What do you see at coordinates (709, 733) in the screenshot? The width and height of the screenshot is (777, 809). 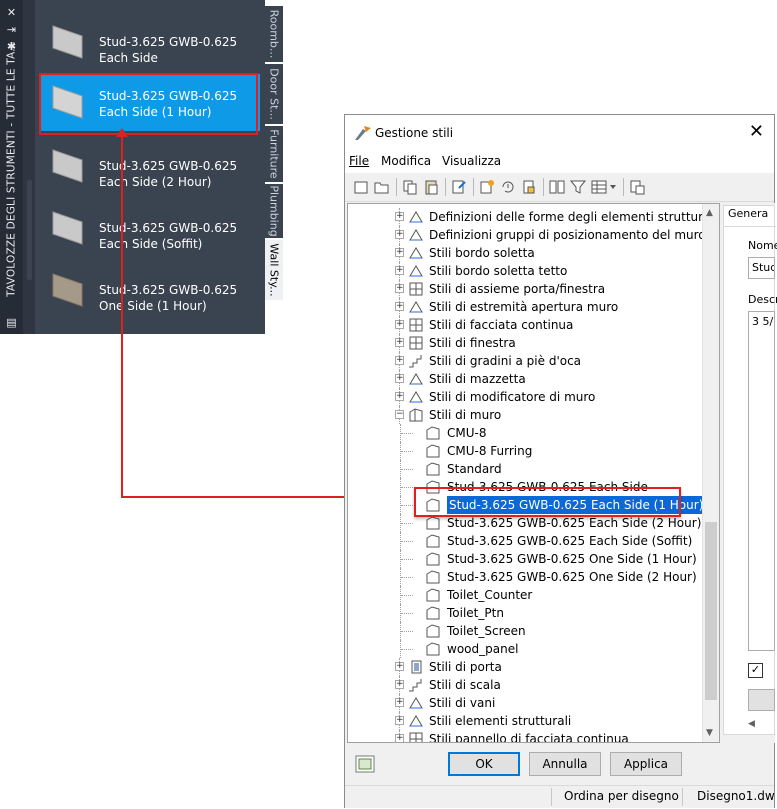 I see `scroll-down-icon: ▼` at bounding box center [709, 733].